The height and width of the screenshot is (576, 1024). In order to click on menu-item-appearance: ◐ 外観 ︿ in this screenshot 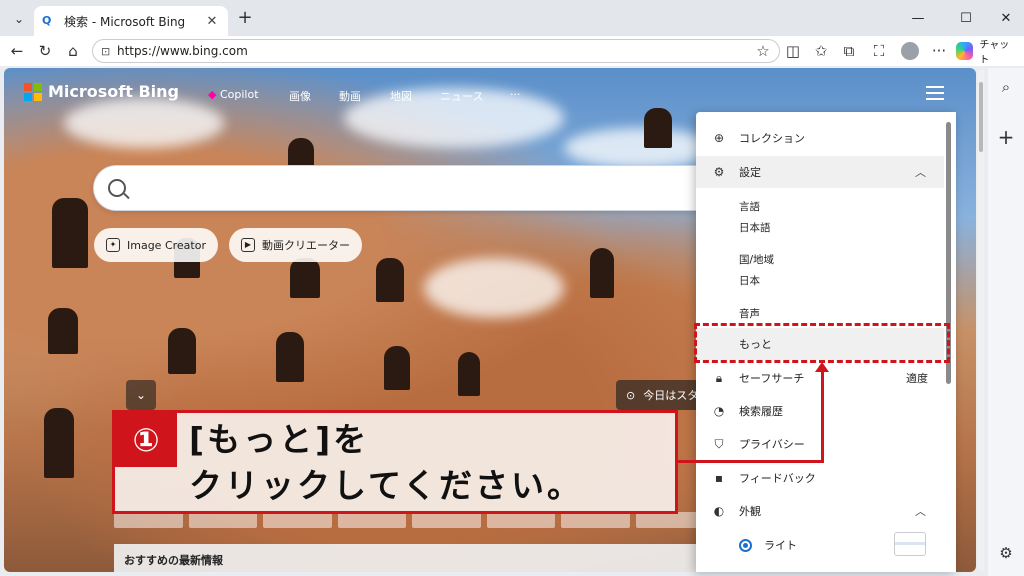, I will do `click(820, 511)`.